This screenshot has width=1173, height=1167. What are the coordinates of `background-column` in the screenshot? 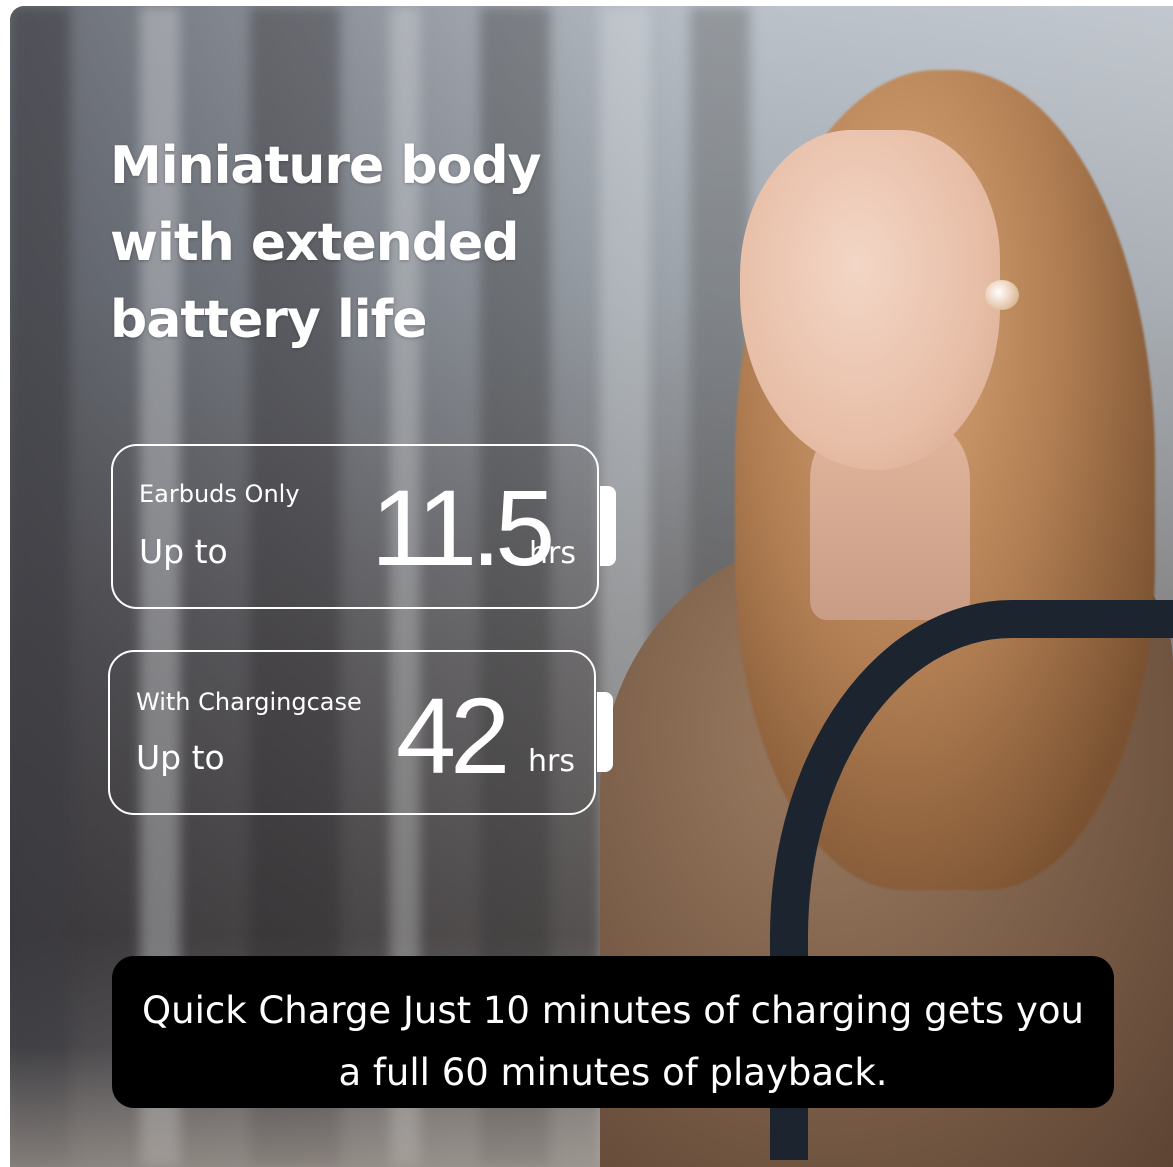 It's located at (40, 586).